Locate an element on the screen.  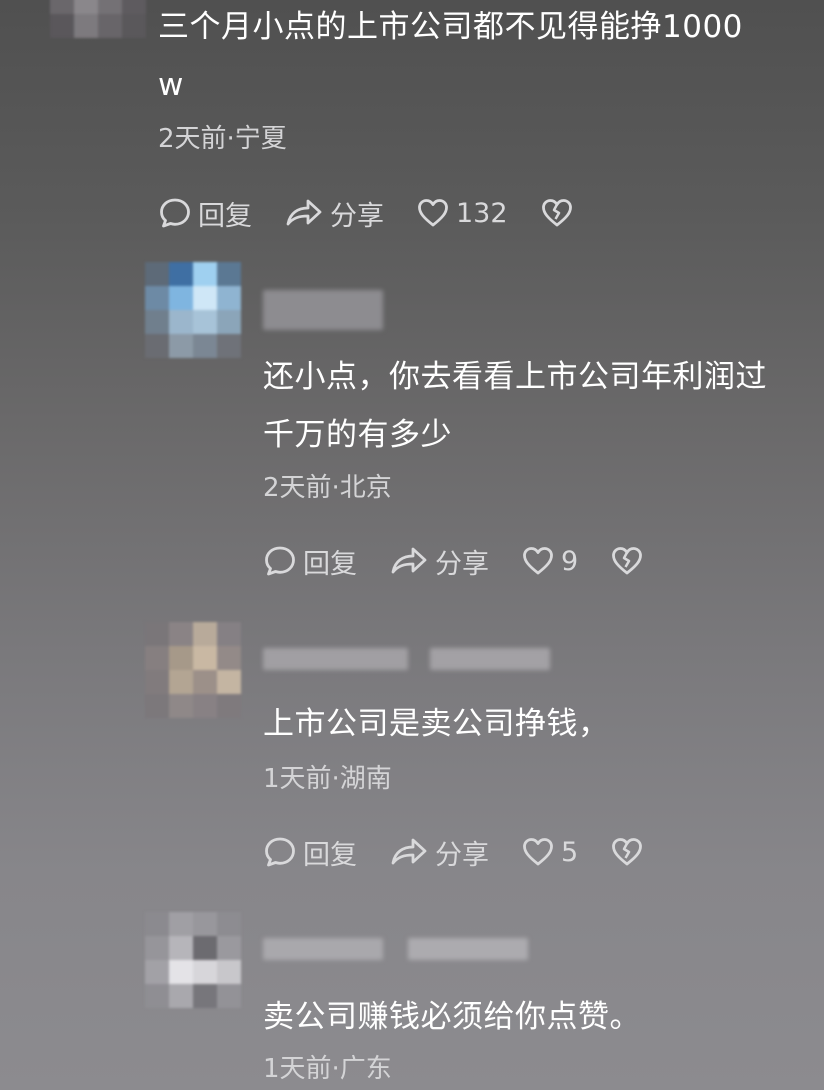
comment-text-line: w is located at coordinates (171, 85).